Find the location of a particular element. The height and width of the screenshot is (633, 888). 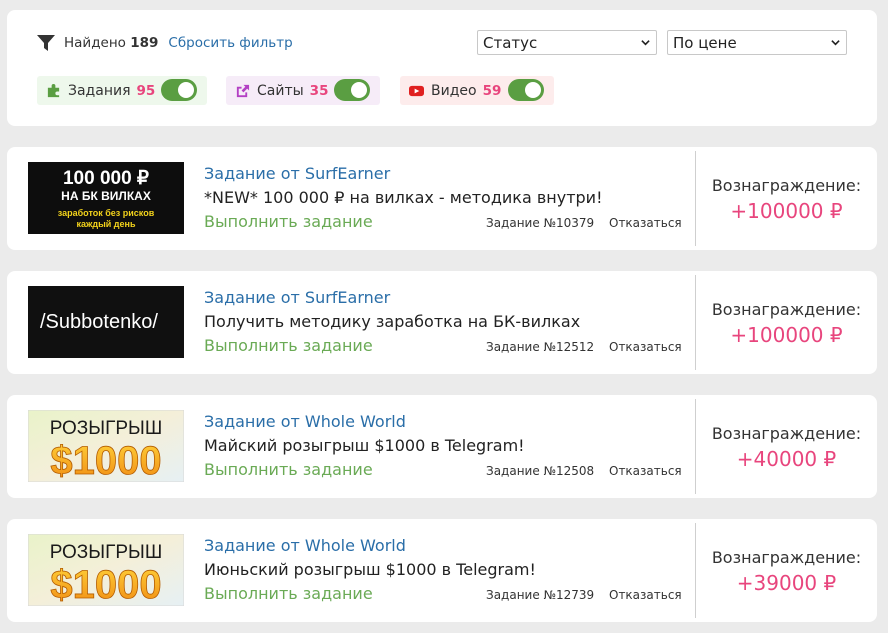

reward-value: +40000 ₽ is located at coordinates (786, 459).